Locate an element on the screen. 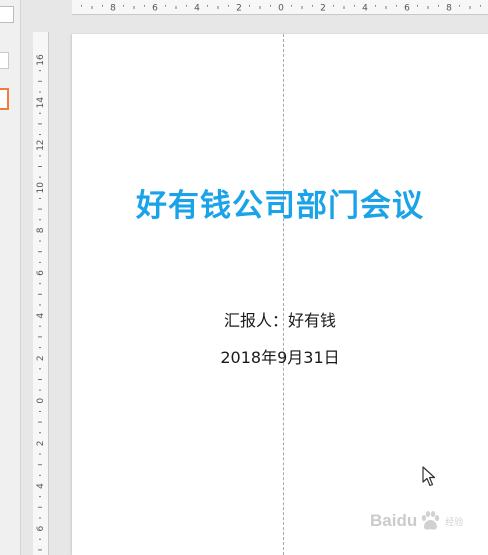 The image size is (488, 555). slide-title: 好有钱公司部门会议 is located at coordinates (280, 202).